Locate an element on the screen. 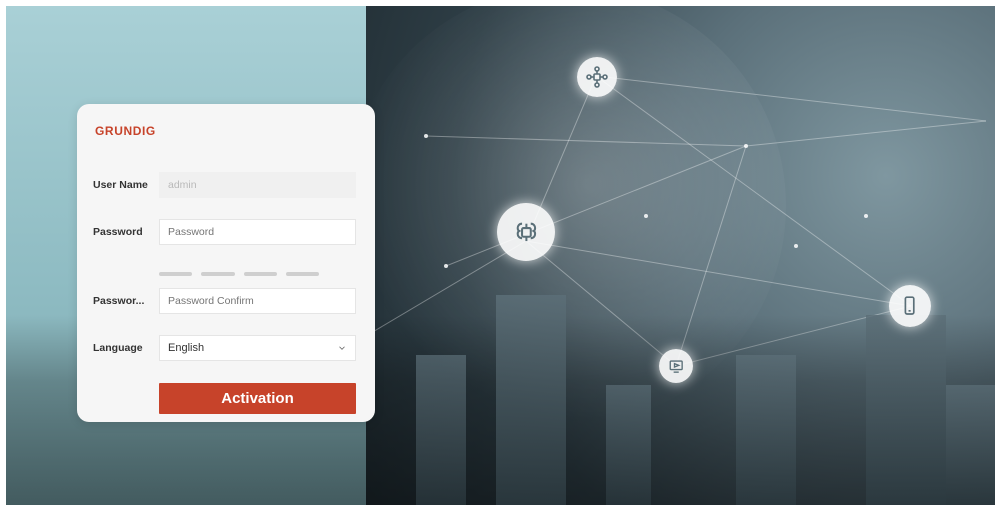 The height and width of the screenshot is (511, 1001). password-label: Password is located at coordinates (118, 232).